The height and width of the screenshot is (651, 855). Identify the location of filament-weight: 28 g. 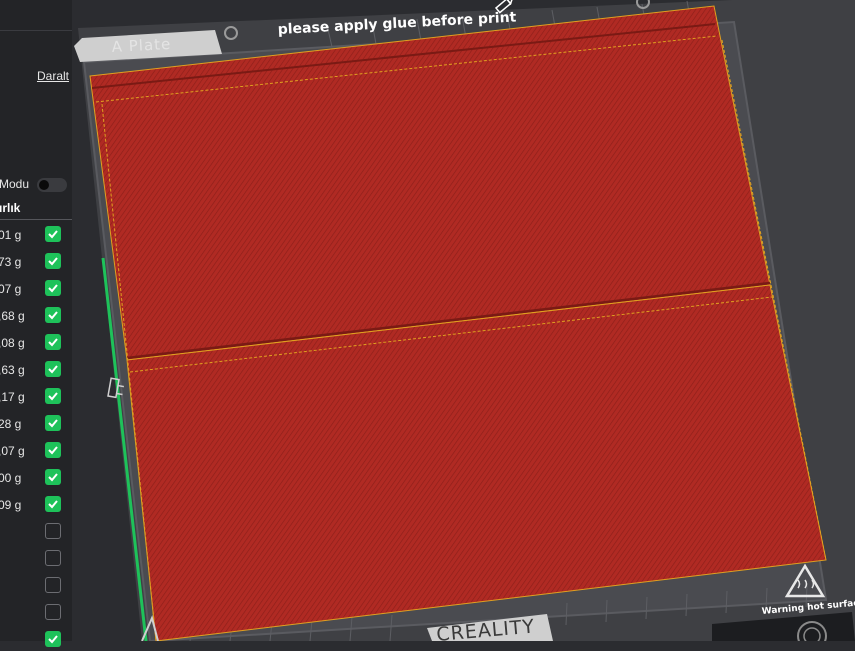
(11, 424).